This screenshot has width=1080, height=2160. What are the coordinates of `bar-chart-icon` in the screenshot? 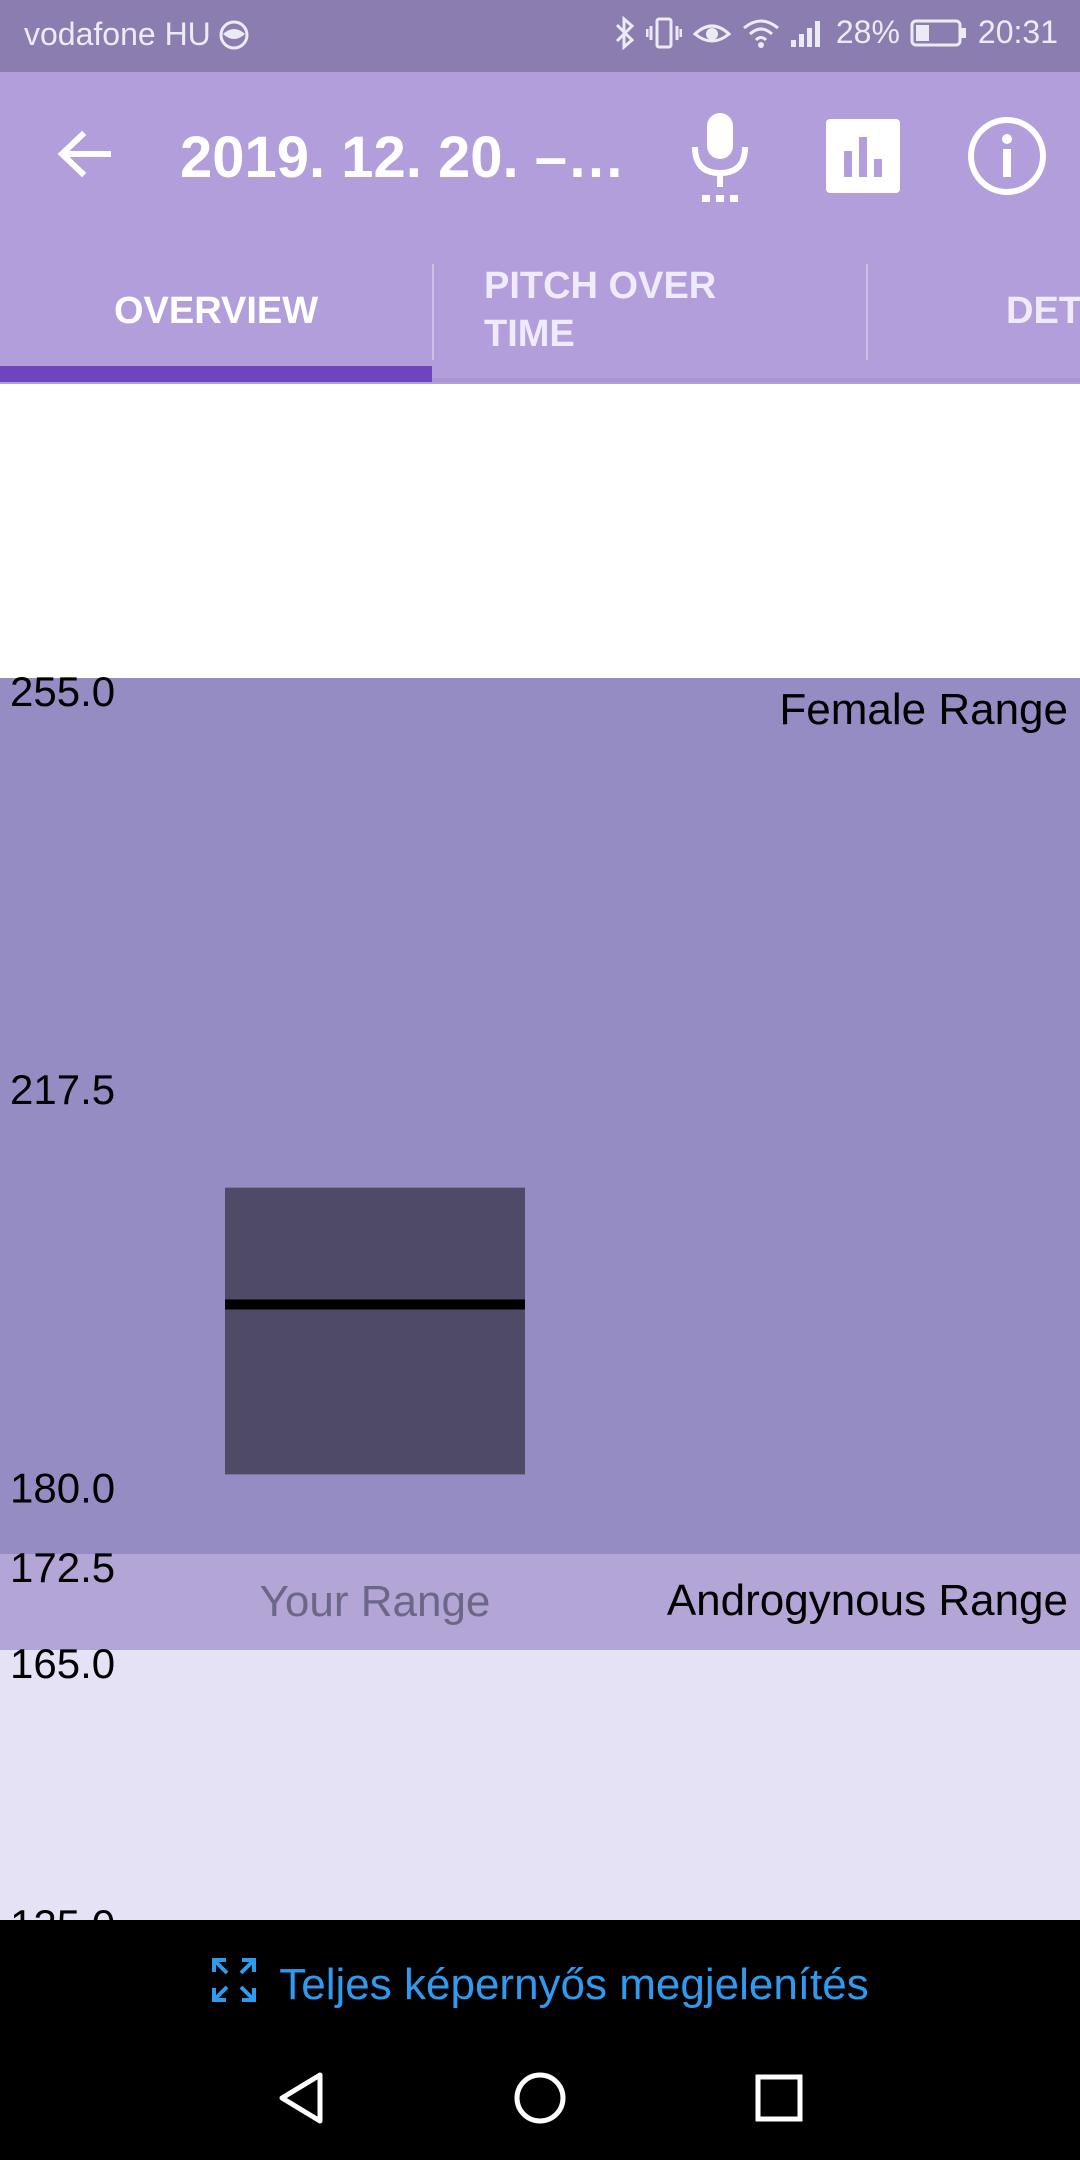 It's located at (863, 158).